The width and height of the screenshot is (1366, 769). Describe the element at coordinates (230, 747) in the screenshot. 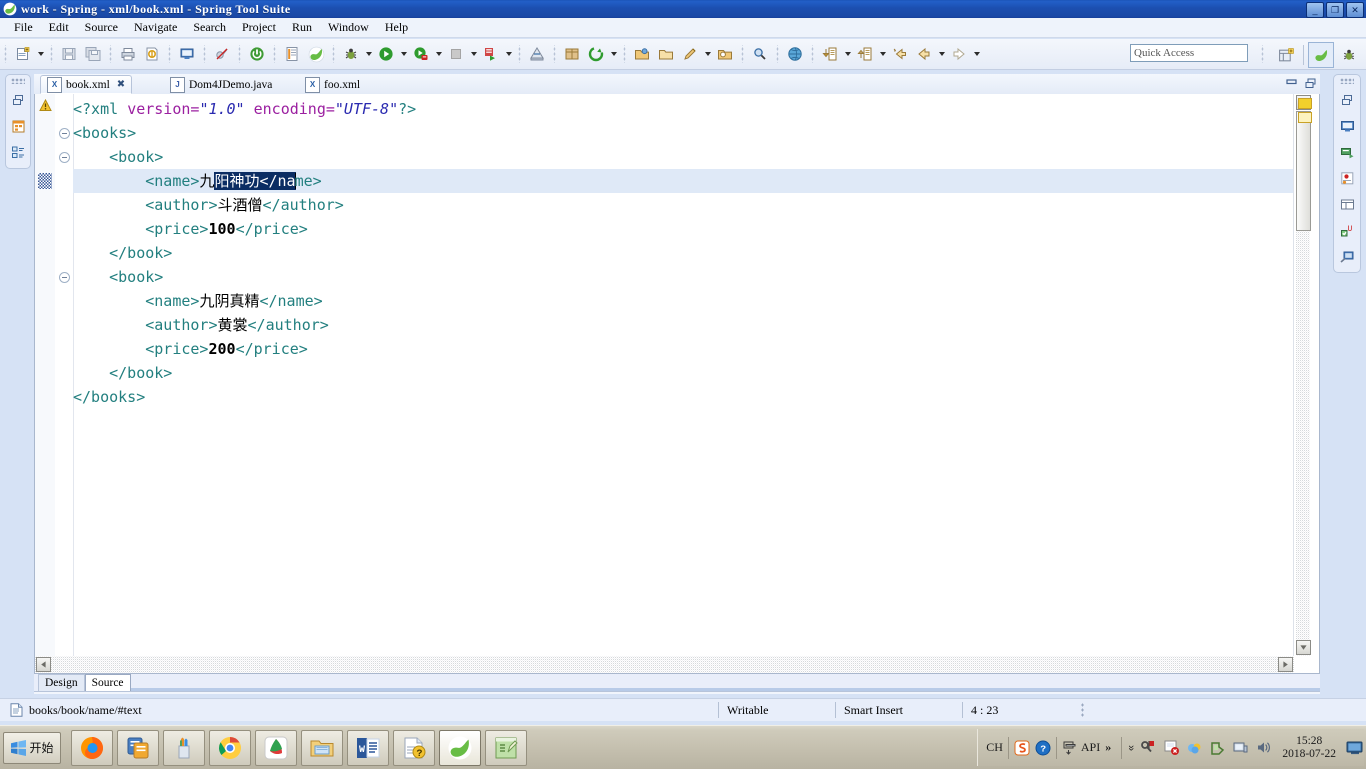

I see `taskbar-chrome` at that location.